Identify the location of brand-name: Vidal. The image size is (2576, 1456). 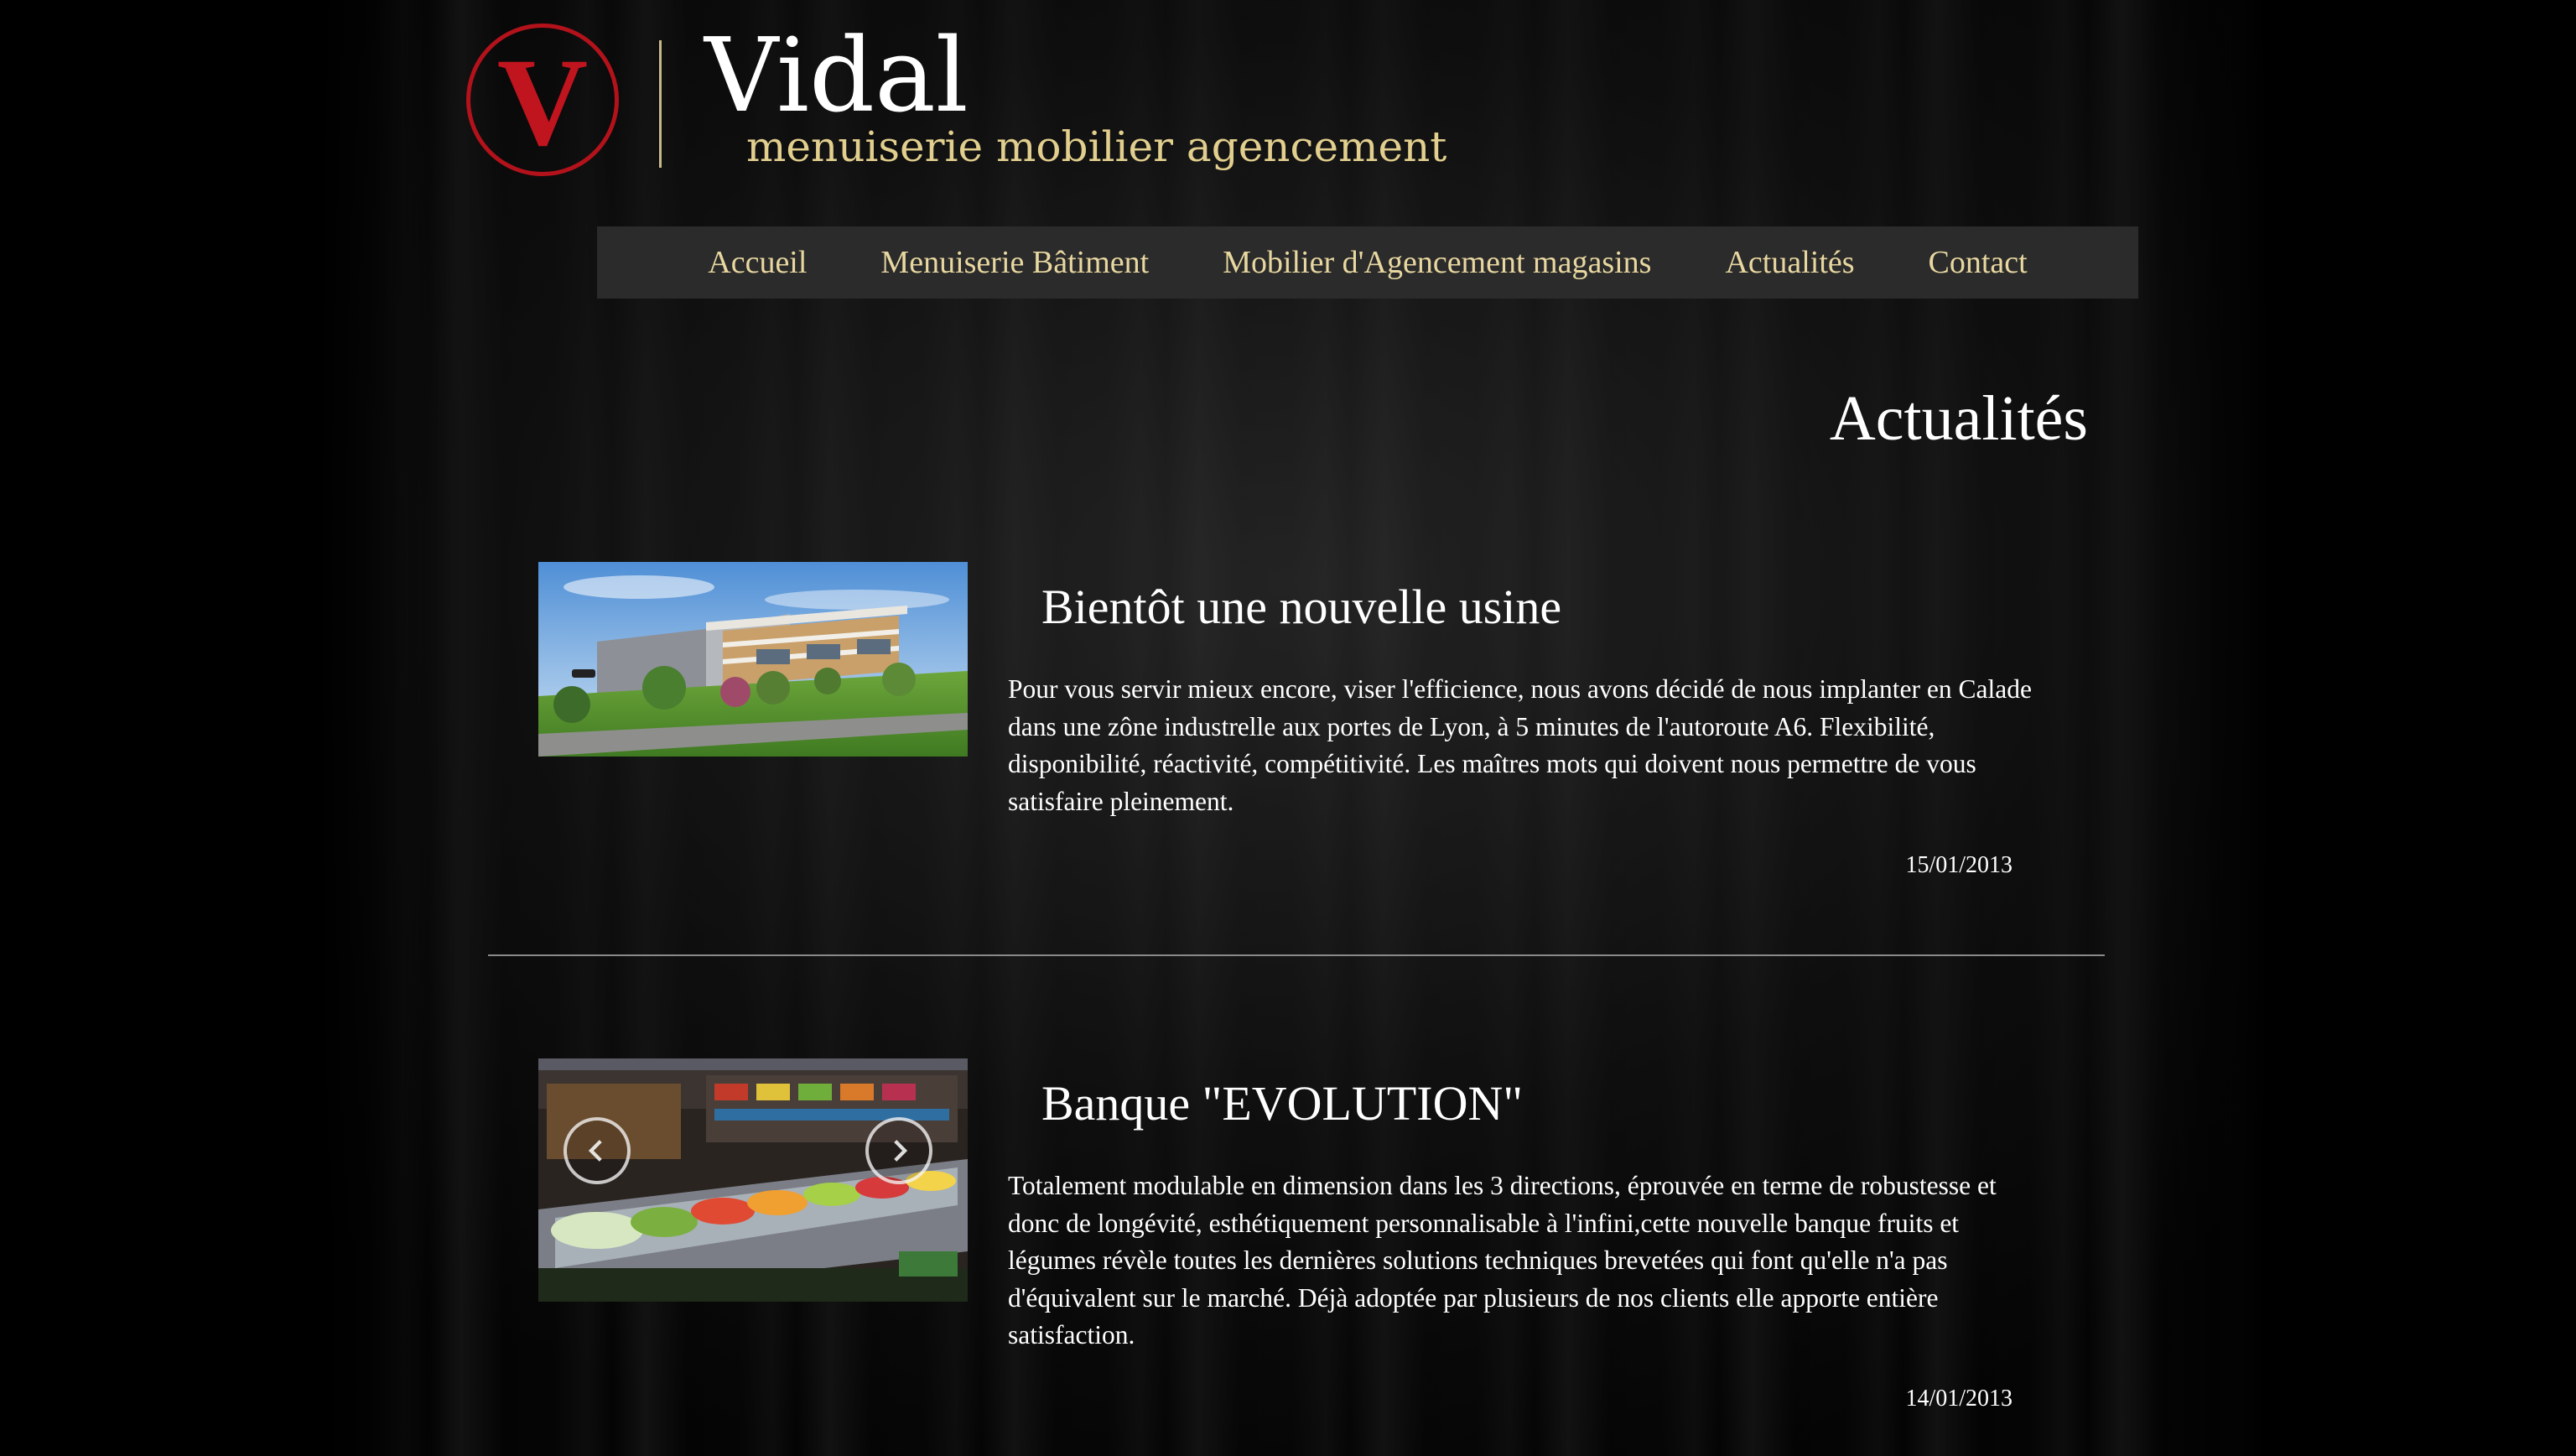
(836, 75).